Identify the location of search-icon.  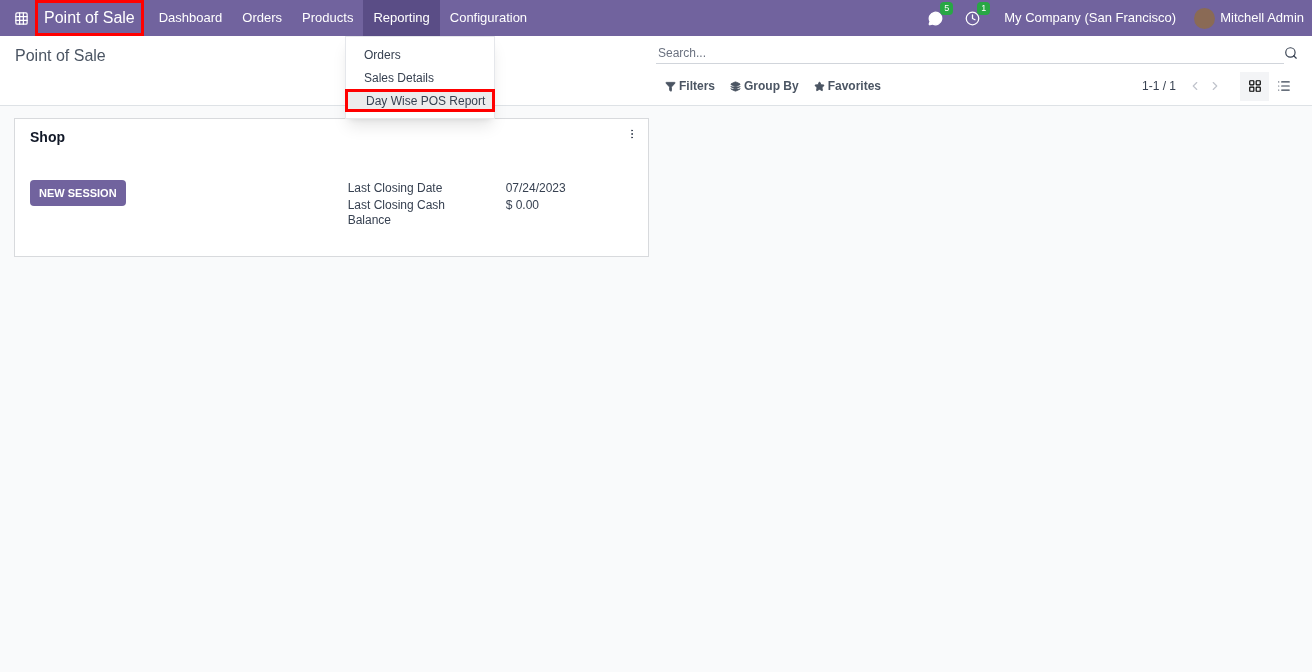
(1291, 53).